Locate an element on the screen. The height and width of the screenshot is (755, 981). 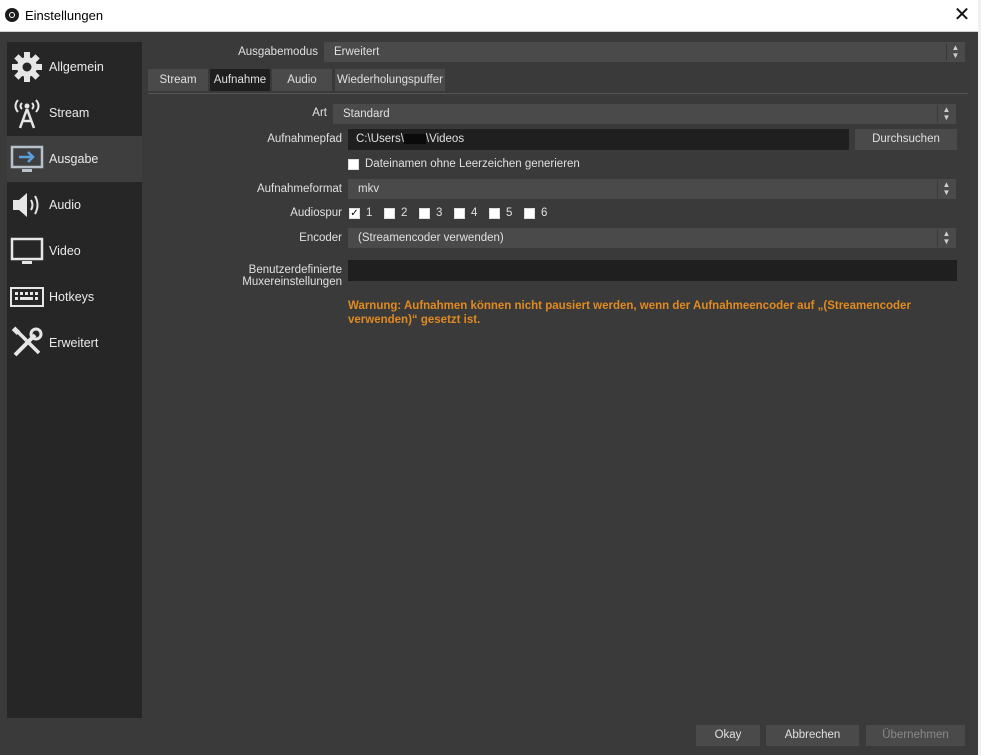
type-label: Art is located at coordinates (319, 113).